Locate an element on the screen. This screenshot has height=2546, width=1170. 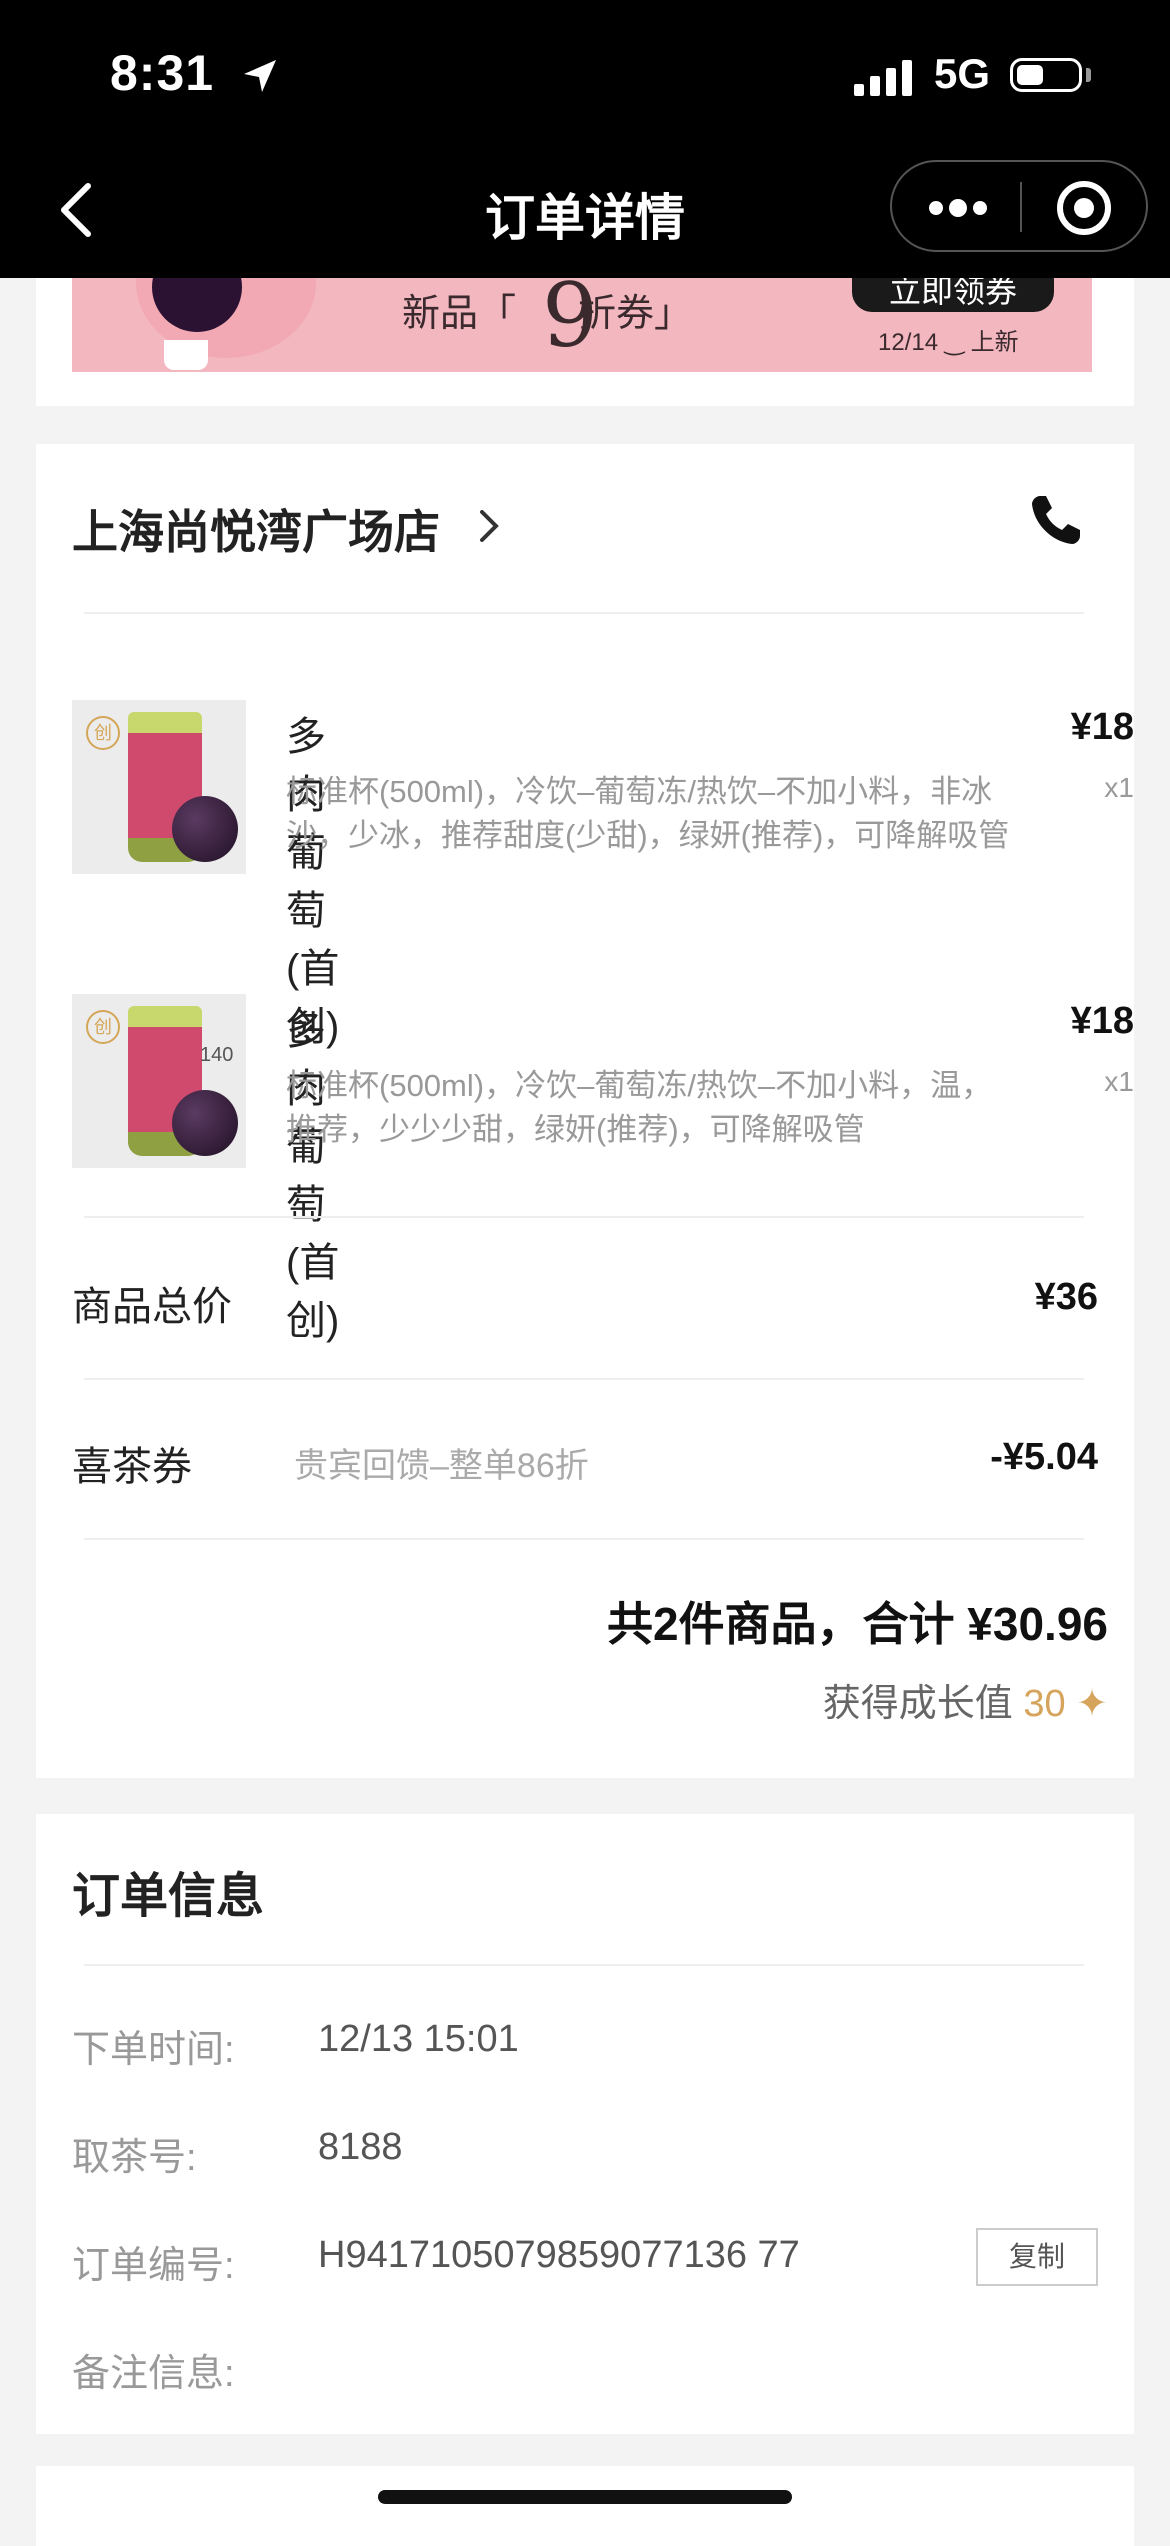
location-arrow-icon is located at coordinates (260, 76).